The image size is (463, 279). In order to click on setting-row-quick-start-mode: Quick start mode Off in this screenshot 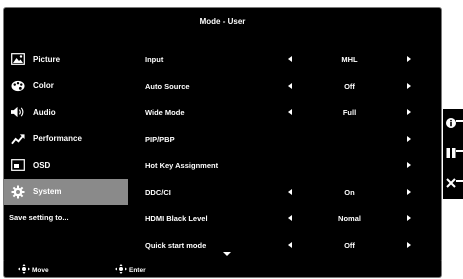, I will do `click(287, 245)`.